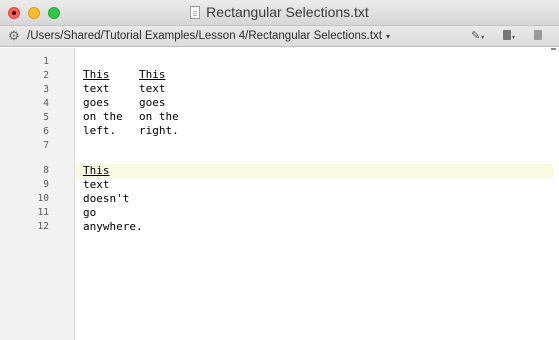 The image size is (559, 340). I want to click on line-number: 12, so click(43, 226).